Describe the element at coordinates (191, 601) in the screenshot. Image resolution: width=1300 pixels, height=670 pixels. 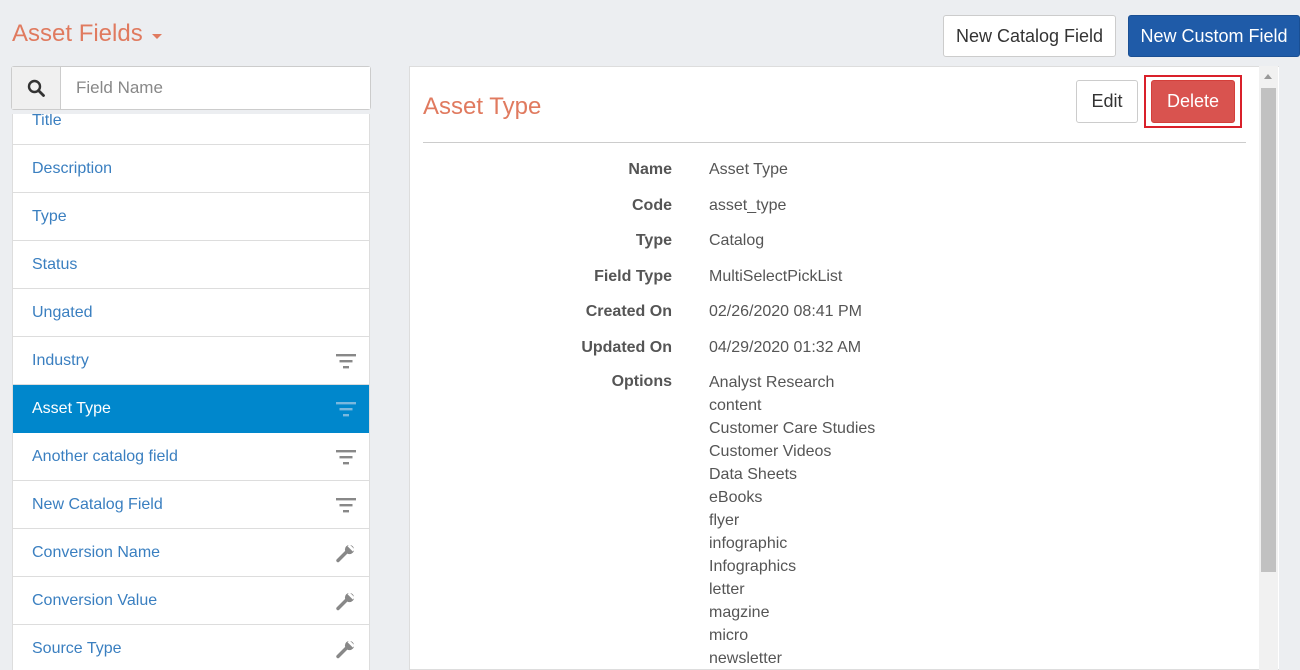
I see `field-list-item: Conversion Value` at that location.